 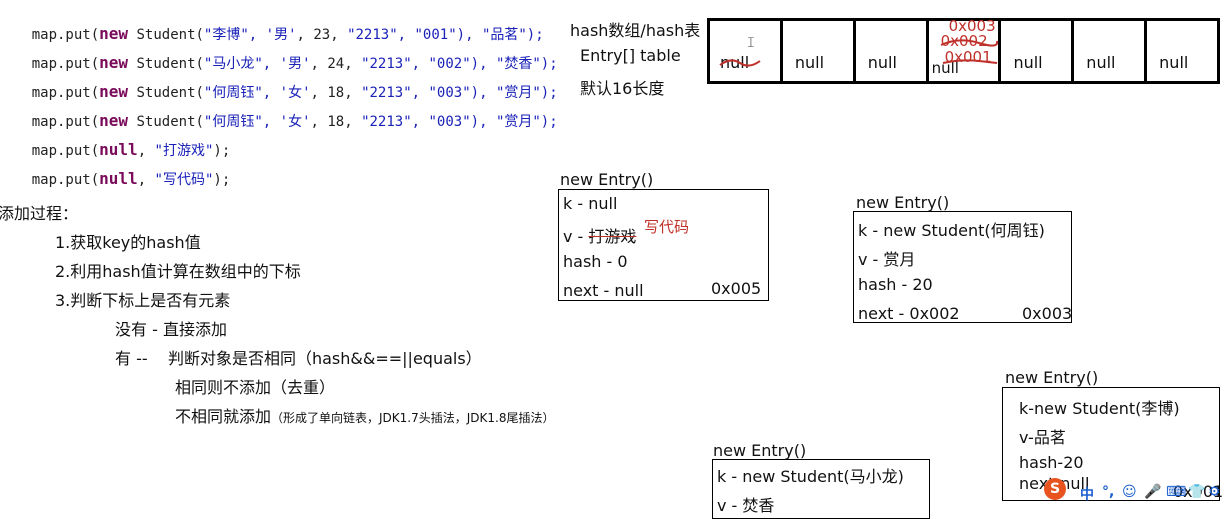 I want to click on chinese-mode-icon: 中, so click(x=1087, y=494).